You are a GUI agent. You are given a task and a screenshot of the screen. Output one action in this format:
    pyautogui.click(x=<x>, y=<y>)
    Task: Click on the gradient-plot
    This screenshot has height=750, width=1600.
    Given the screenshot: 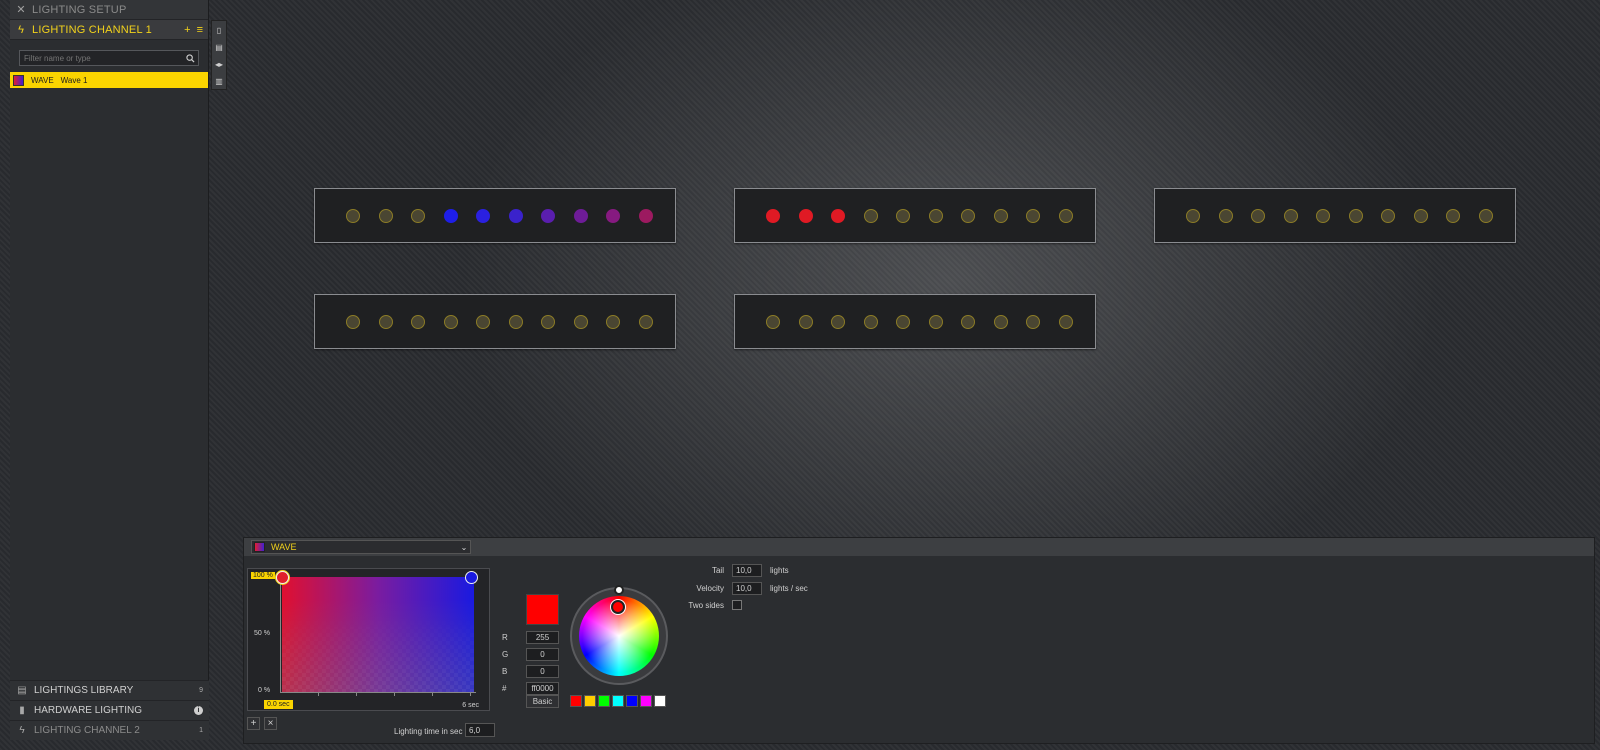 What is the action you would take?
    pyautogui.click(x=378, y=634)
    